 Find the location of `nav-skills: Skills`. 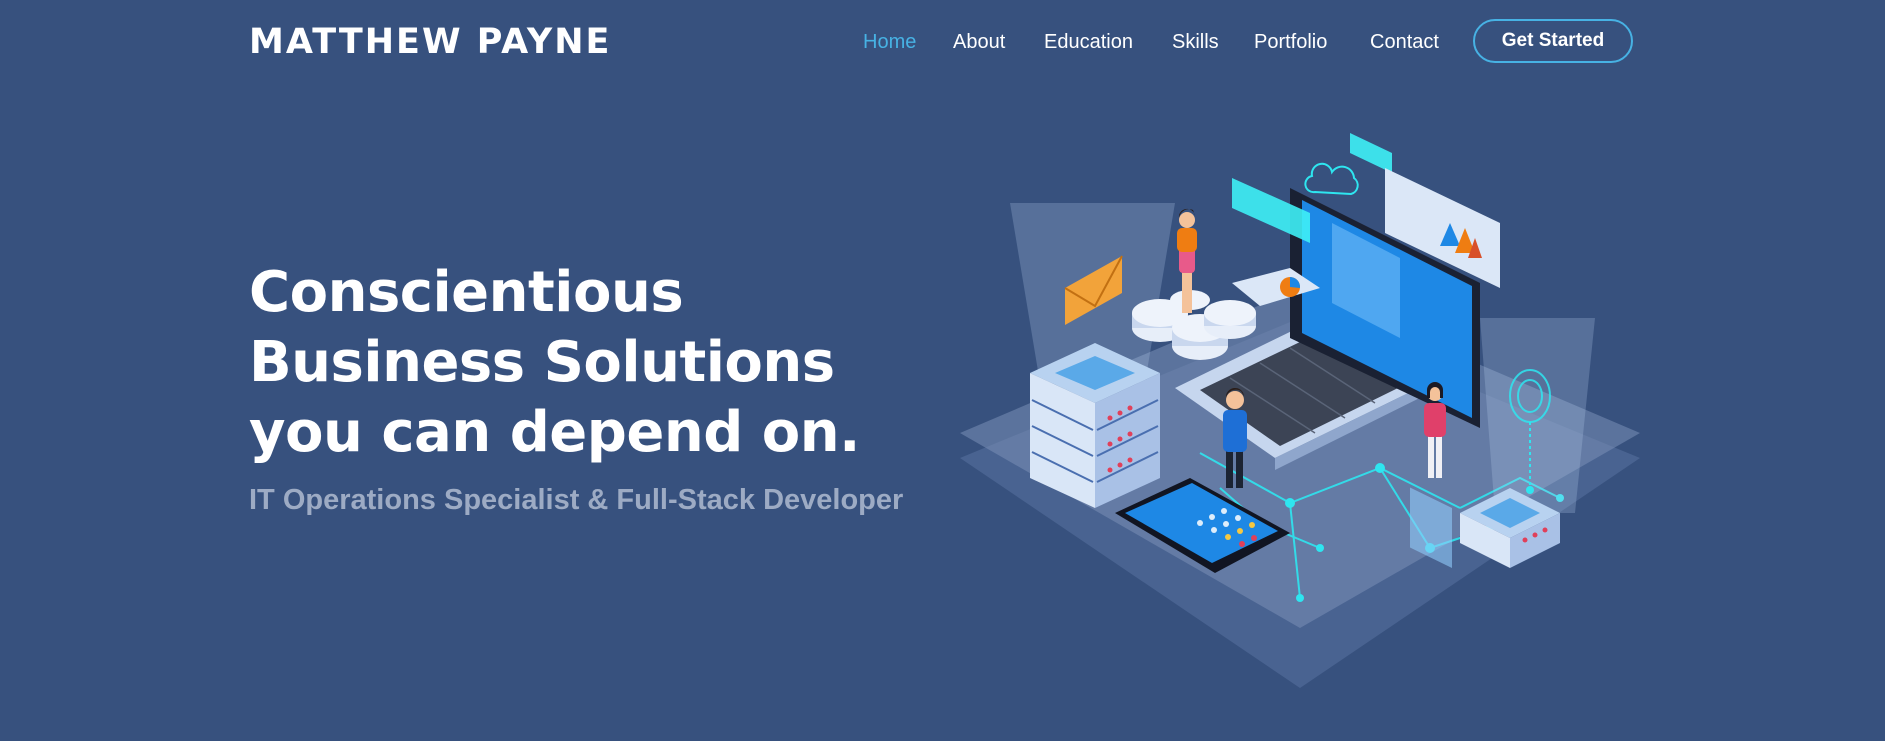

nav-skills: Skills is located at coordinates (1195, 42).